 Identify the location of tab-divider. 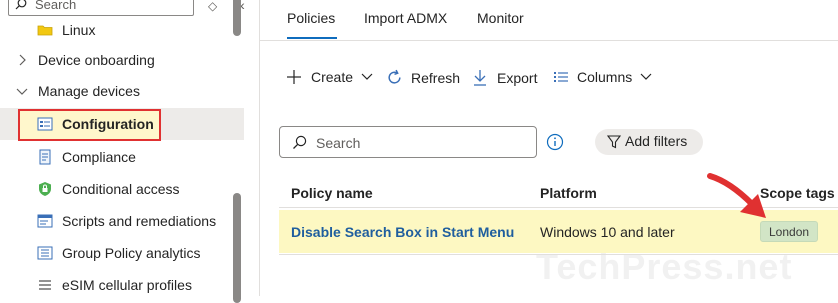
(549, 40).